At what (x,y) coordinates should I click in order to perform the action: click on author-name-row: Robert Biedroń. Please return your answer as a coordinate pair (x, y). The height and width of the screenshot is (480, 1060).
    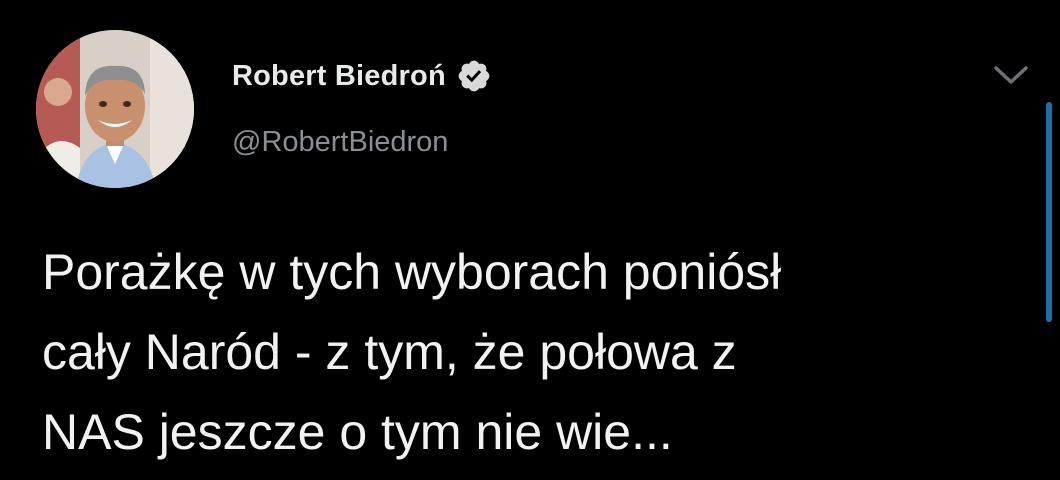
    Looking at the image, I should click on (362, 76).